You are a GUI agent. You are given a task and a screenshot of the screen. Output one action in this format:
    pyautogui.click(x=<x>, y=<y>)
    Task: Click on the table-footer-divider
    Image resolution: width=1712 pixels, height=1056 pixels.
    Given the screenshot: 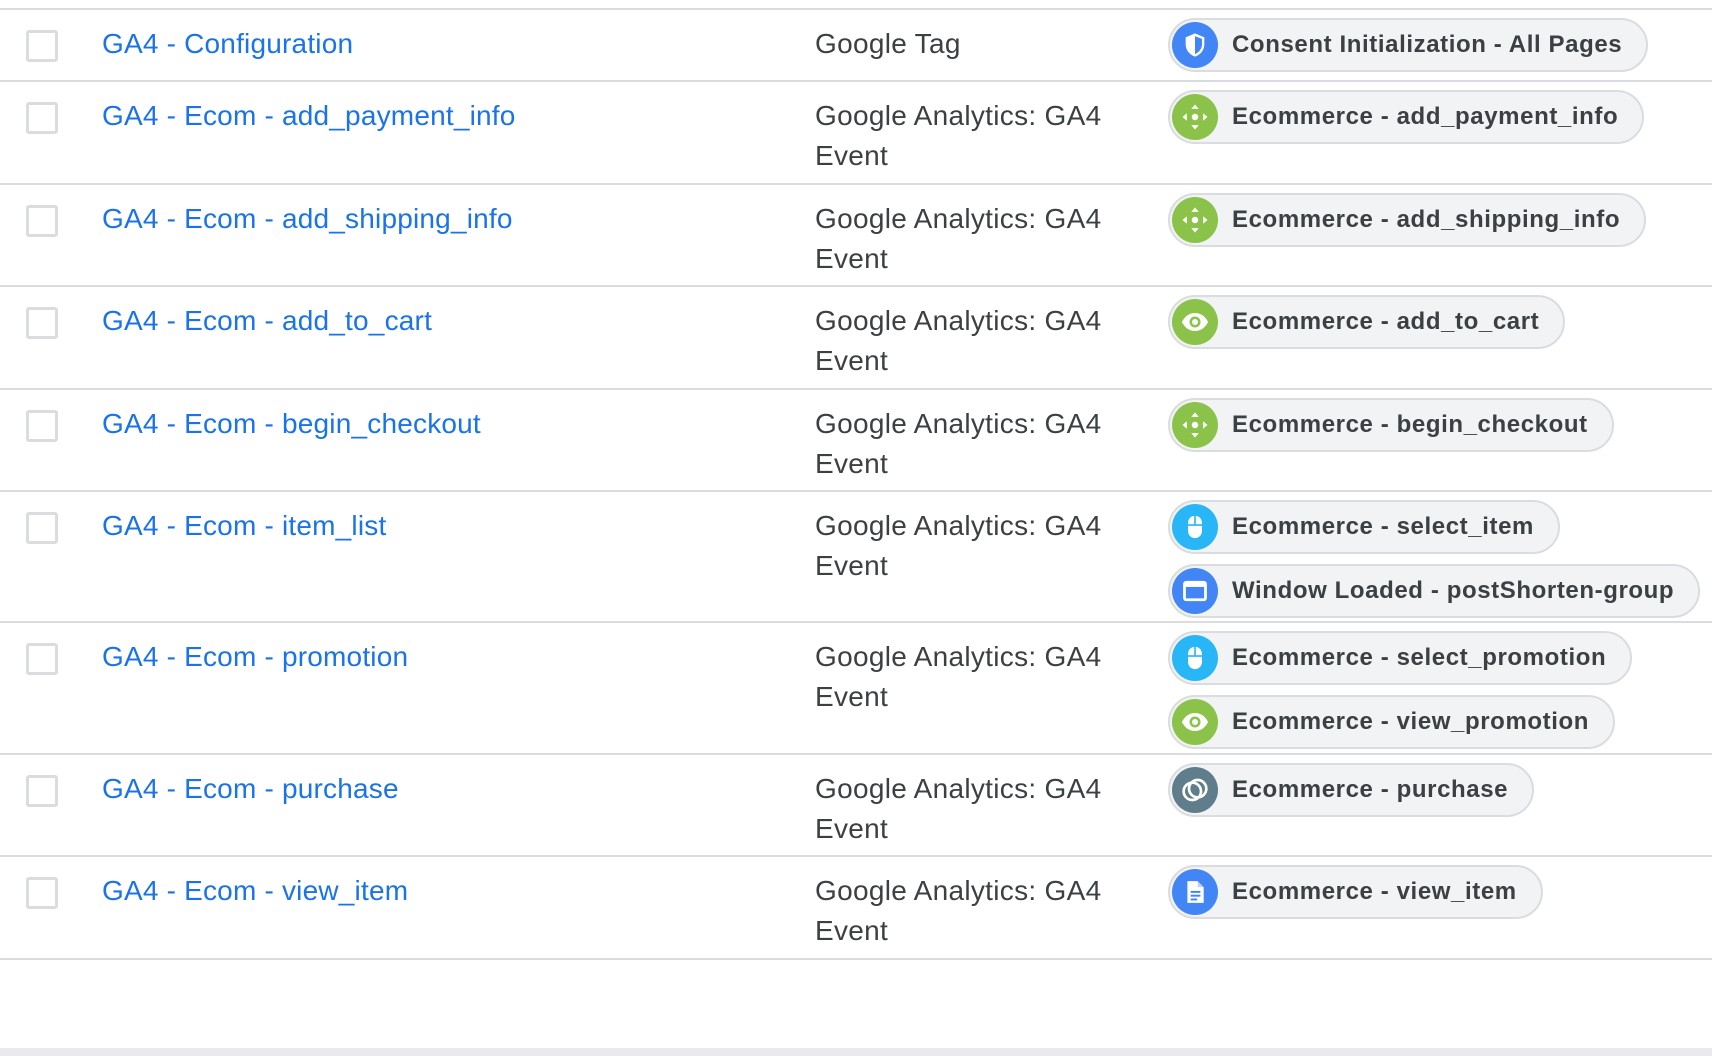 What is the action you would take?
    pyautogui.click(x=856, y=1052)
    